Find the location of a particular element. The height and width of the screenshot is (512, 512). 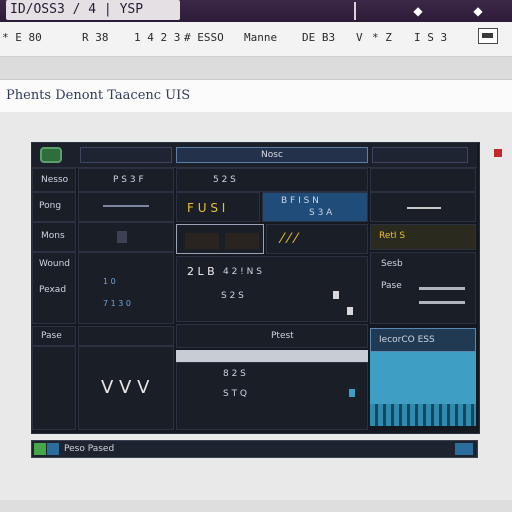

col2-header: P S 3 F is located at coordinates (126, 180).